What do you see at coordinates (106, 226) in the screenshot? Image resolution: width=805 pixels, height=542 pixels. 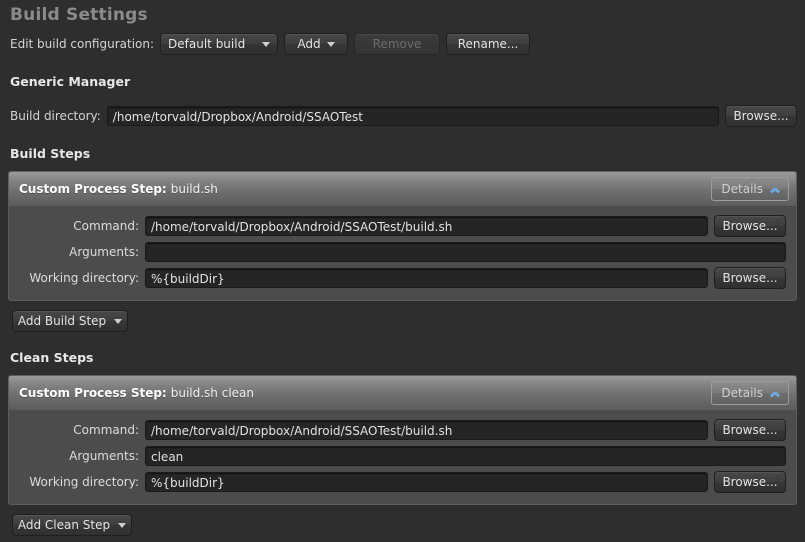 I see `build-step-command-label: Command:` at bounding box center [106, 226].